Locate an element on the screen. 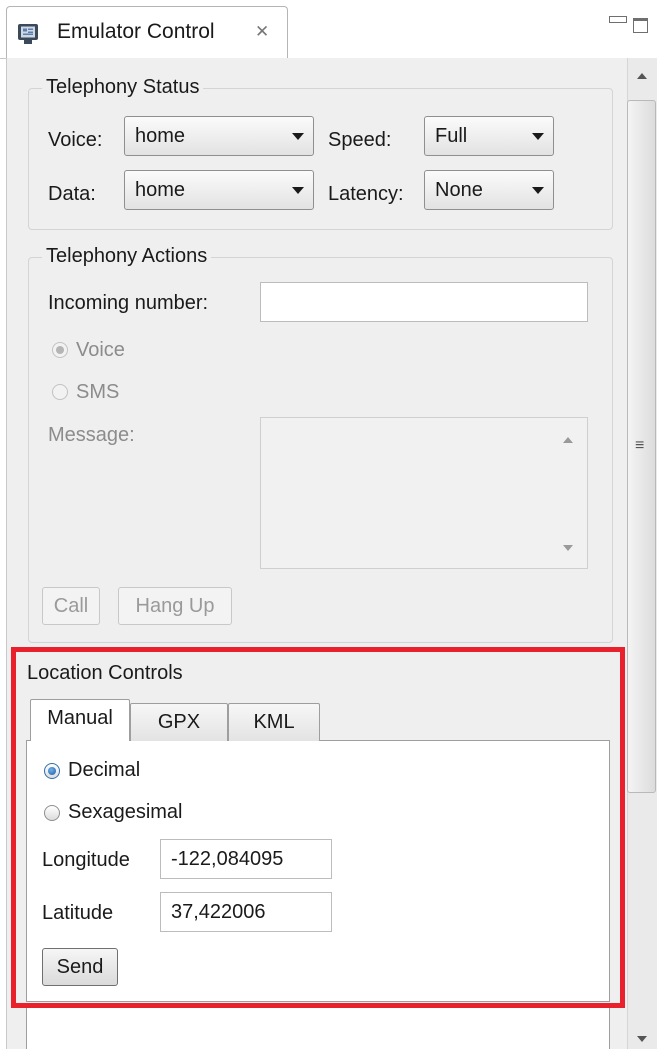  message-scroll-down-icon is located at coordinates (568, 548).